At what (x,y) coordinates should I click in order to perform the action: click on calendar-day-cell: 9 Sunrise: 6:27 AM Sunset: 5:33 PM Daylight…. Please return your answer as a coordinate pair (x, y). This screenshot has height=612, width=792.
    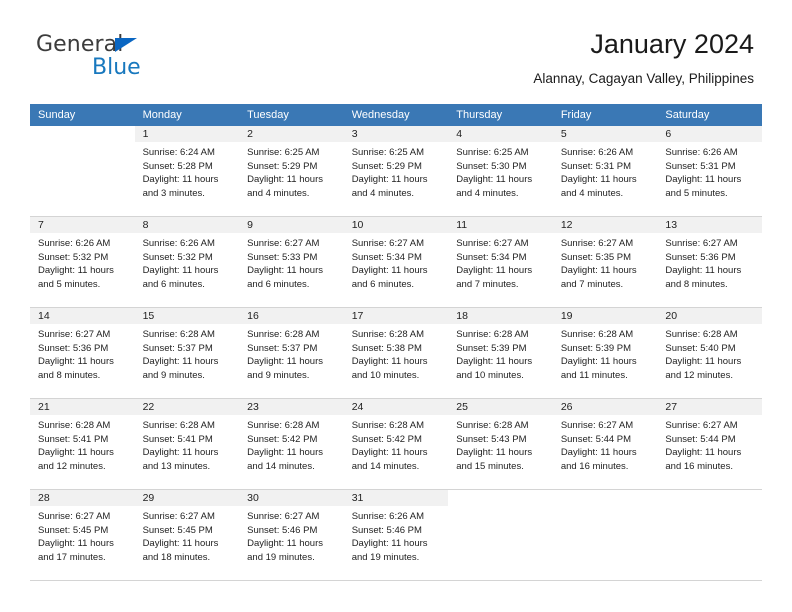
    Looking at the image, I should click on (291, 262).